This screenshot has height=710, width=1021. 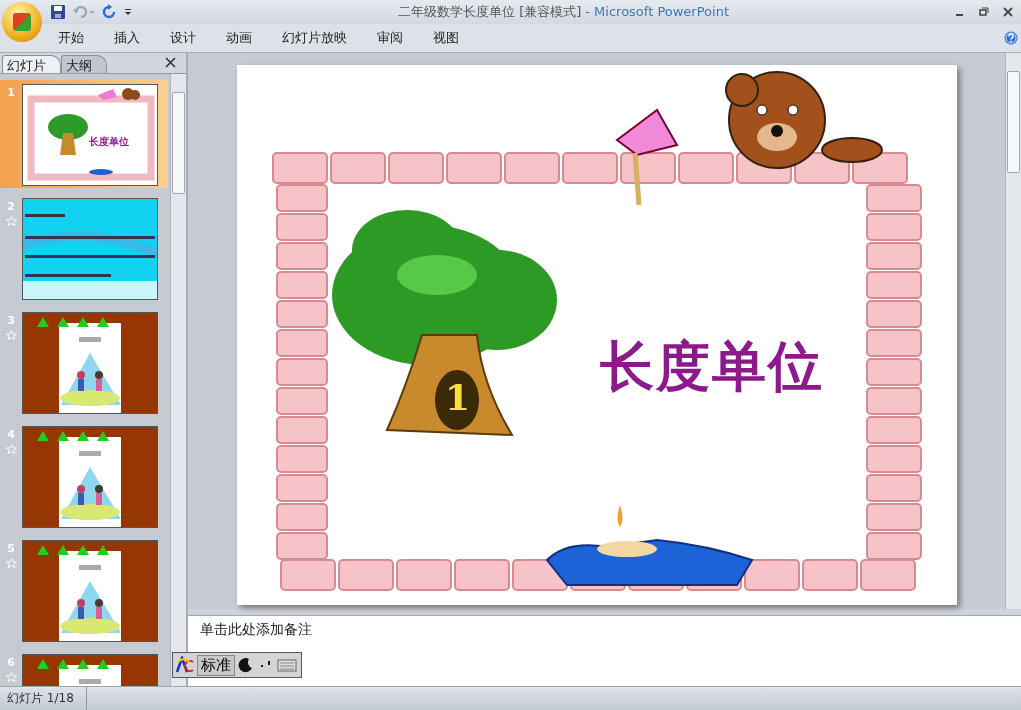 I want to click on slide-number: 3, so click(x=11, y=320).